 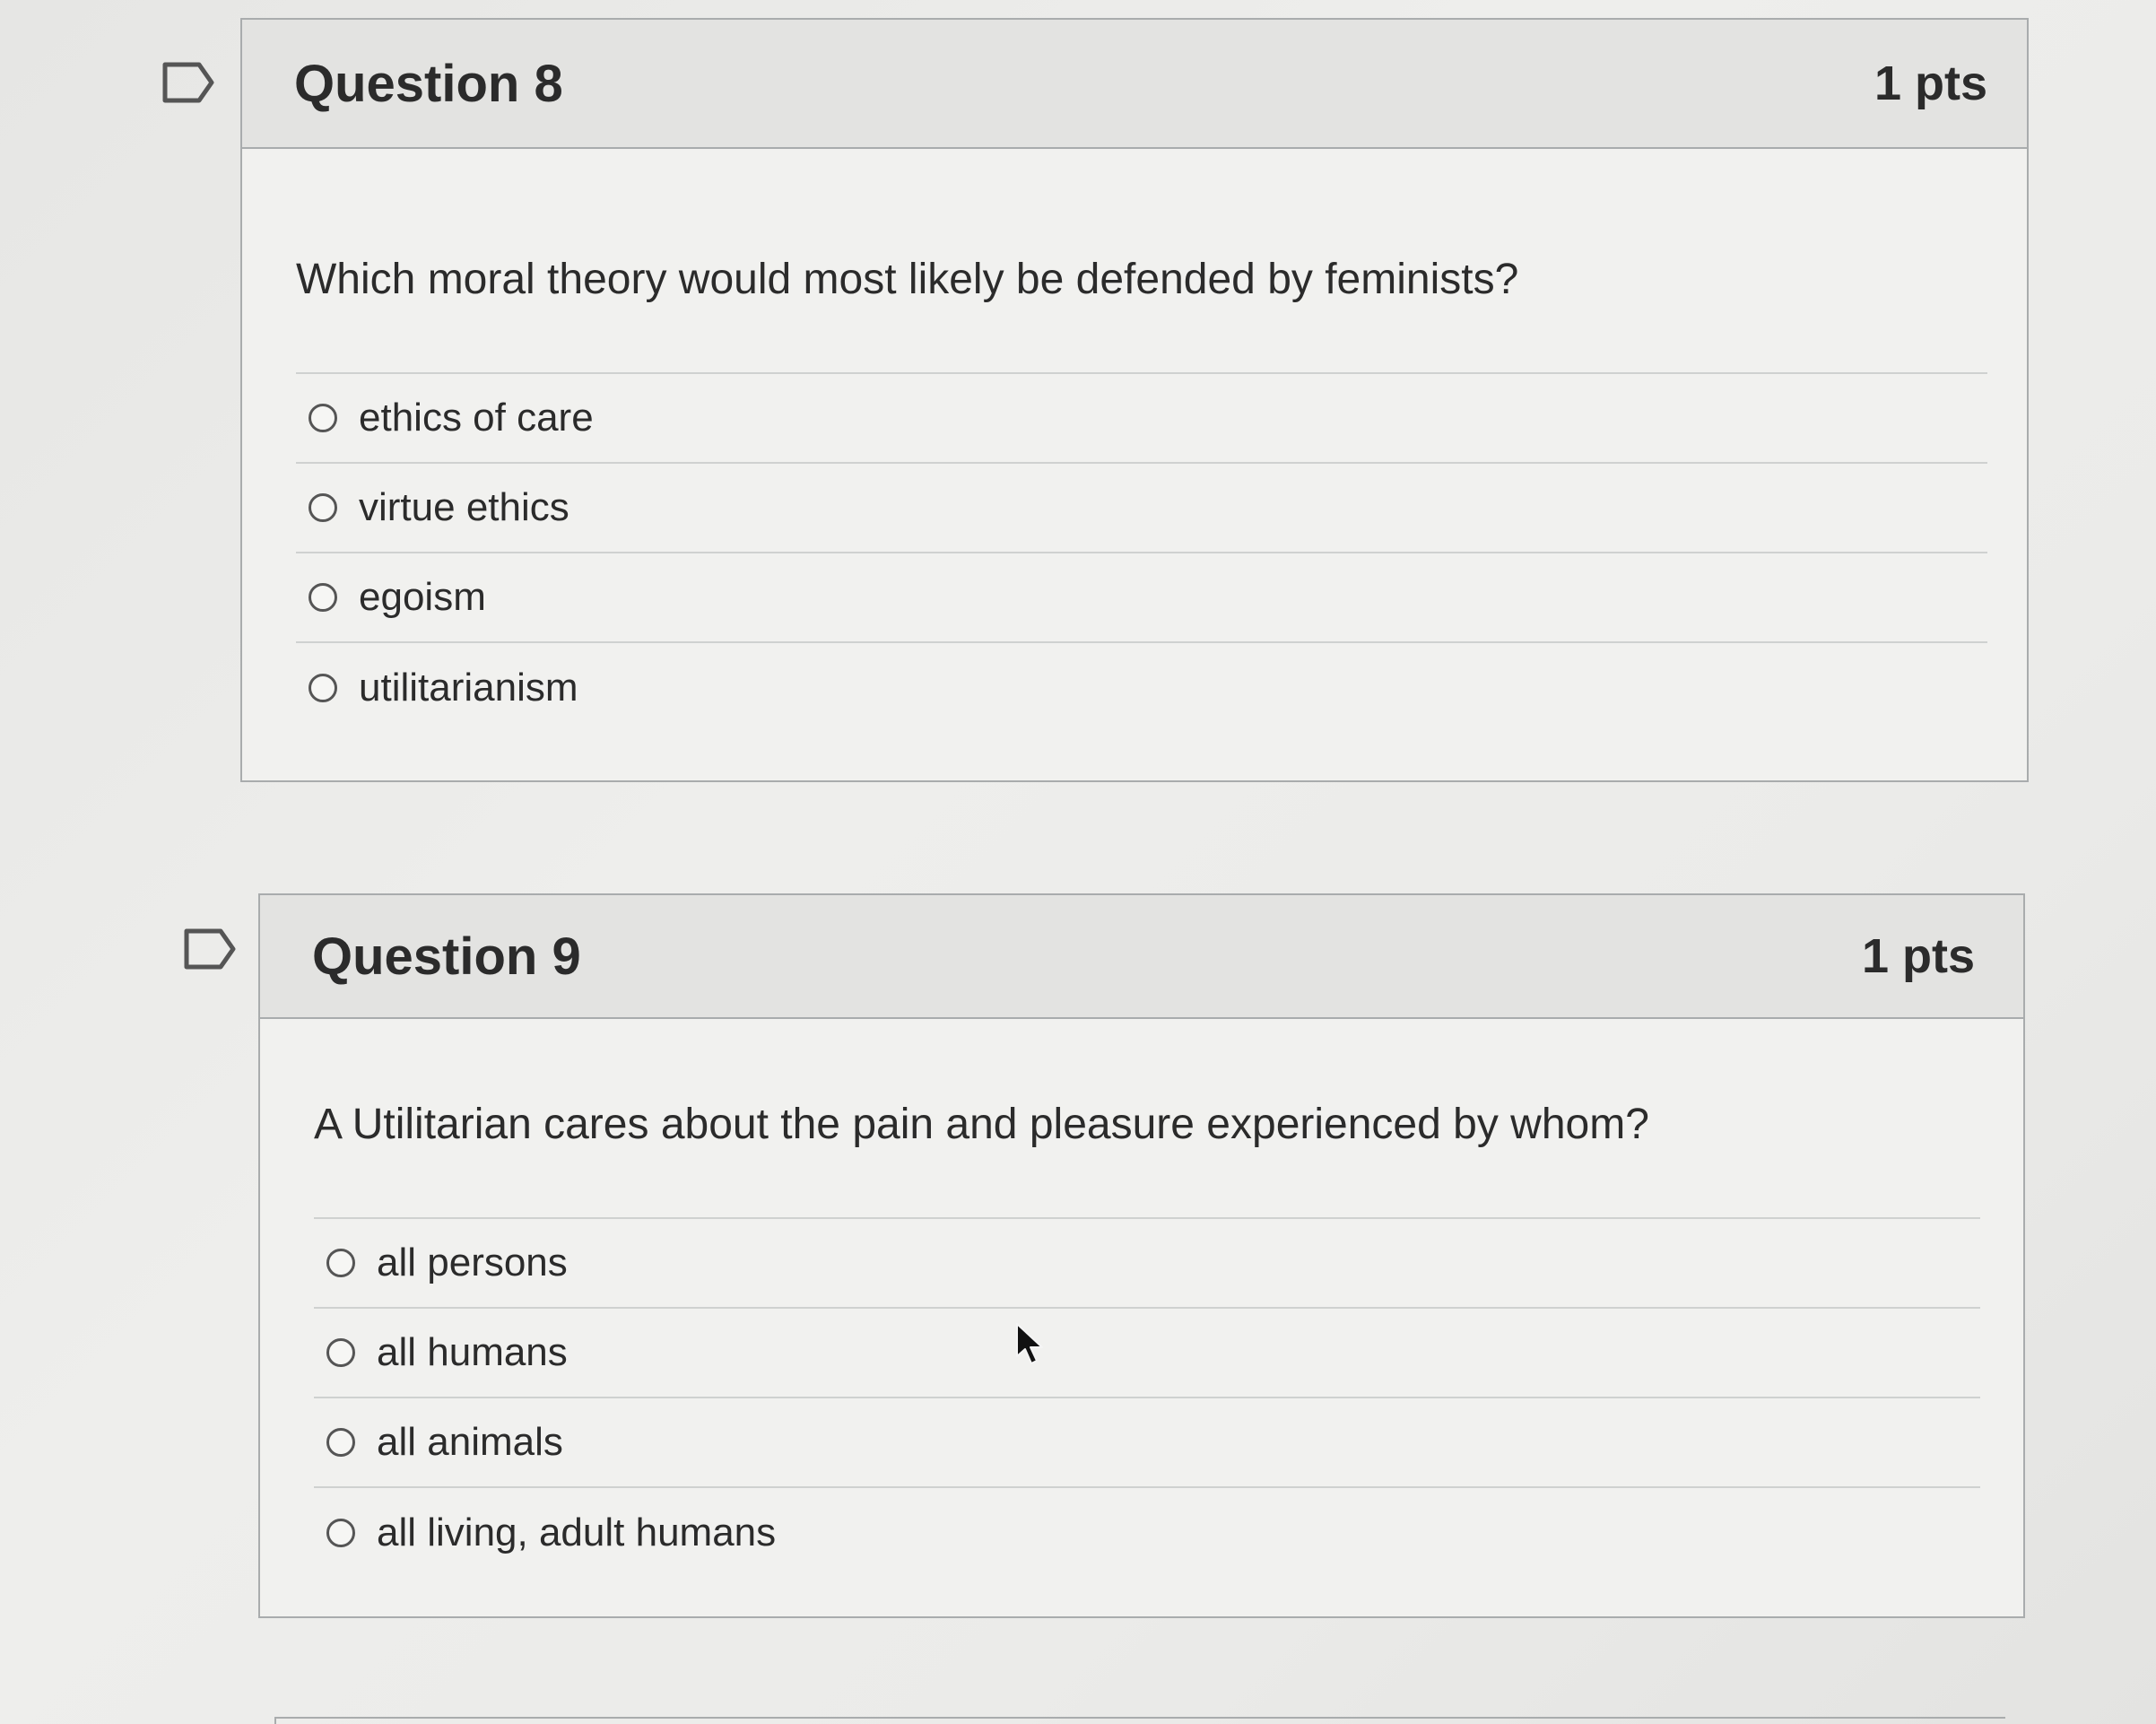 What do you see at coordinates (210, 949) in the screenshot?
I see `flag-question-9-icon` at bounding box center [210, 949].